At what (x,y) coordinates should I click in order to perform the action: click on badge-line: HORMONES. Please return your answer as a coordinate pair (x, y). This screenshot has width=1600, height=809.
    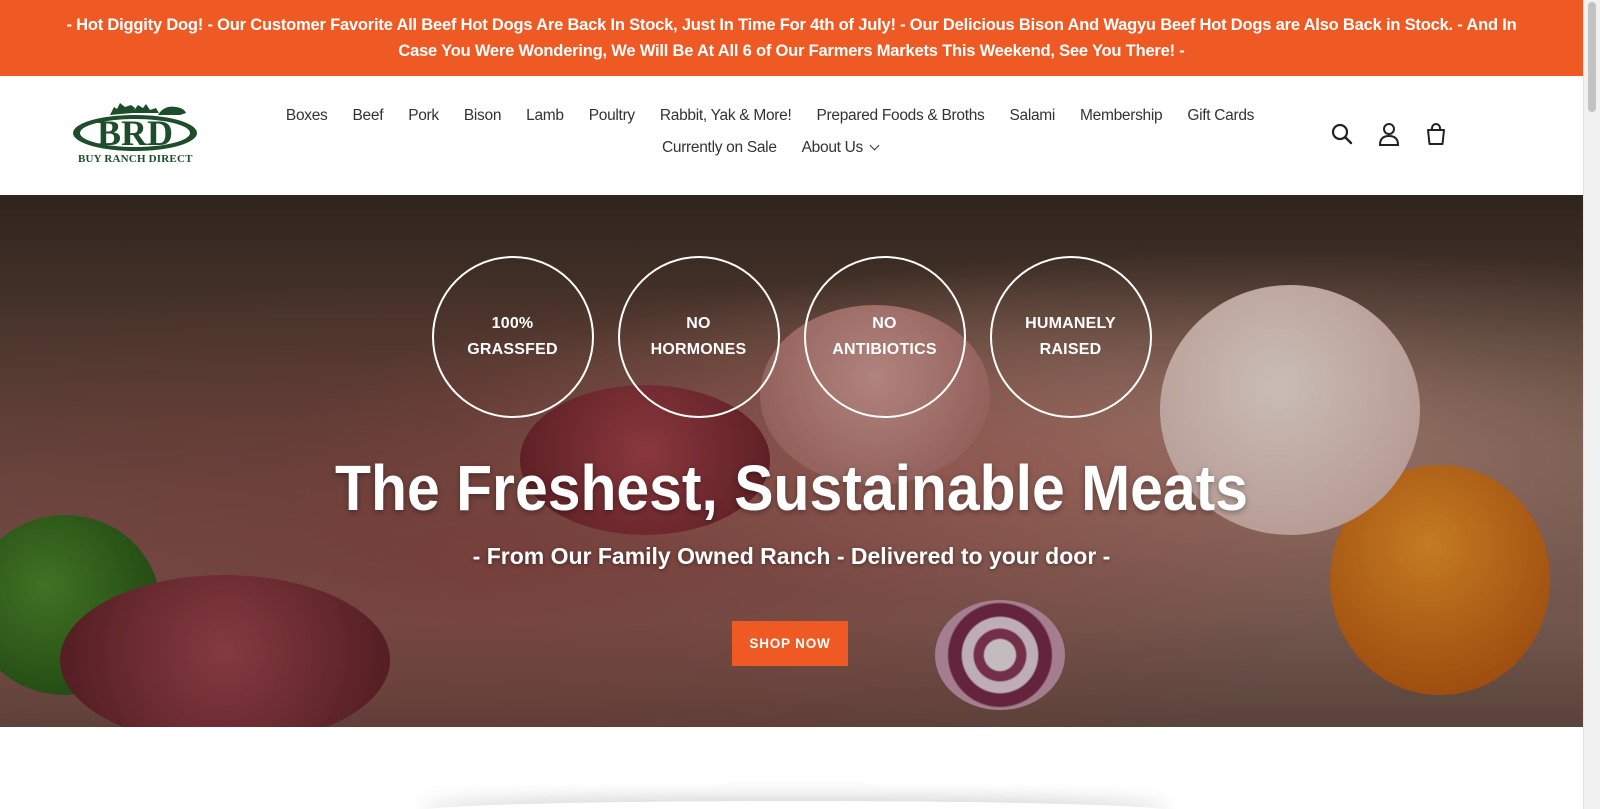
    Looking at the image, I should click on (698, 349).